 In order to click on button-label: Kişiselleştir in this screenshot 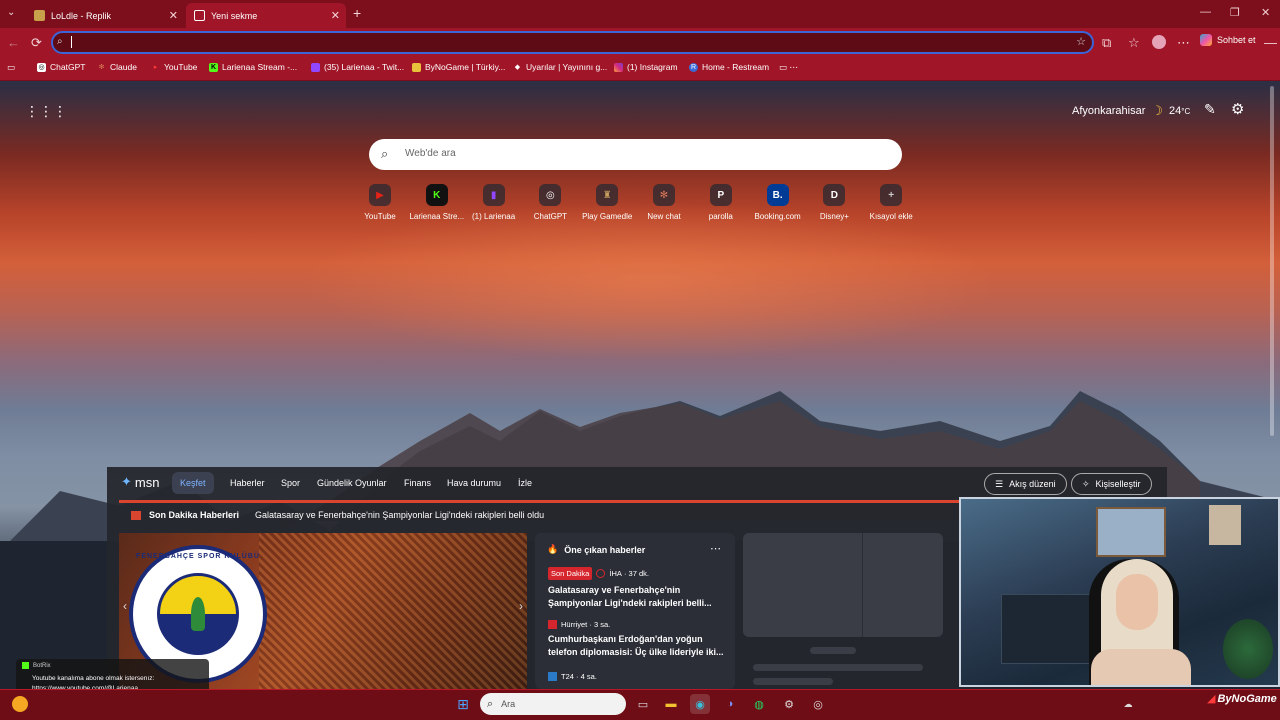, I will do `click(1118, 484)`.